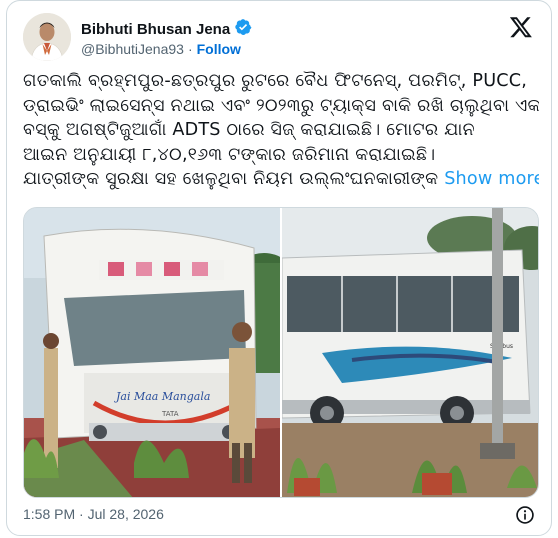 The width and height of the screenshot is (558, 538). I want to click on x-logo-icon, so click(522, 28).